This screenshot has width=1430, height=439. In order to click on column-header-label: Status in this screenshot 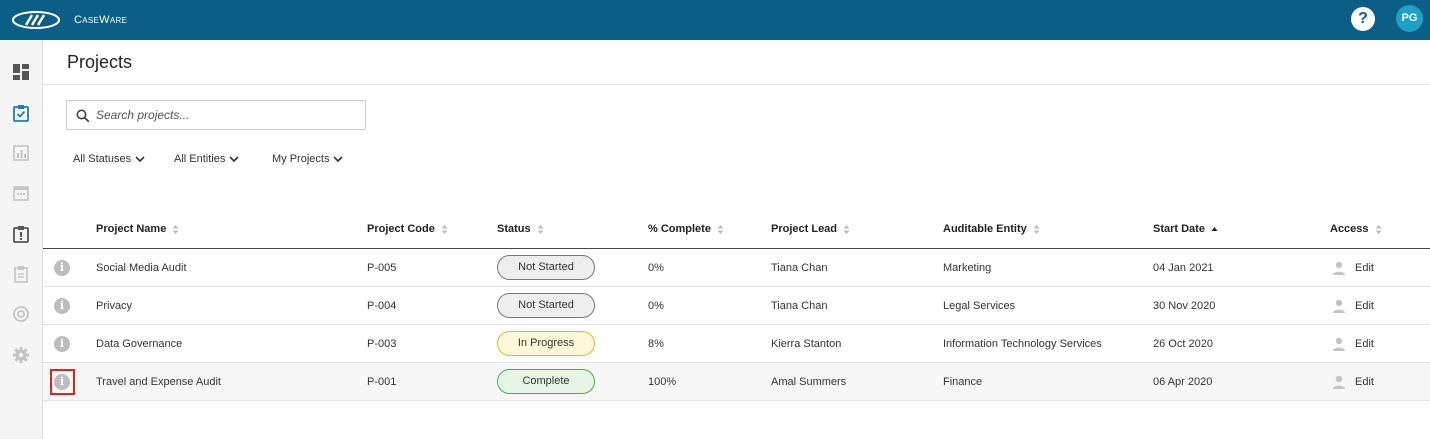, I will do `click(514, 229)`.